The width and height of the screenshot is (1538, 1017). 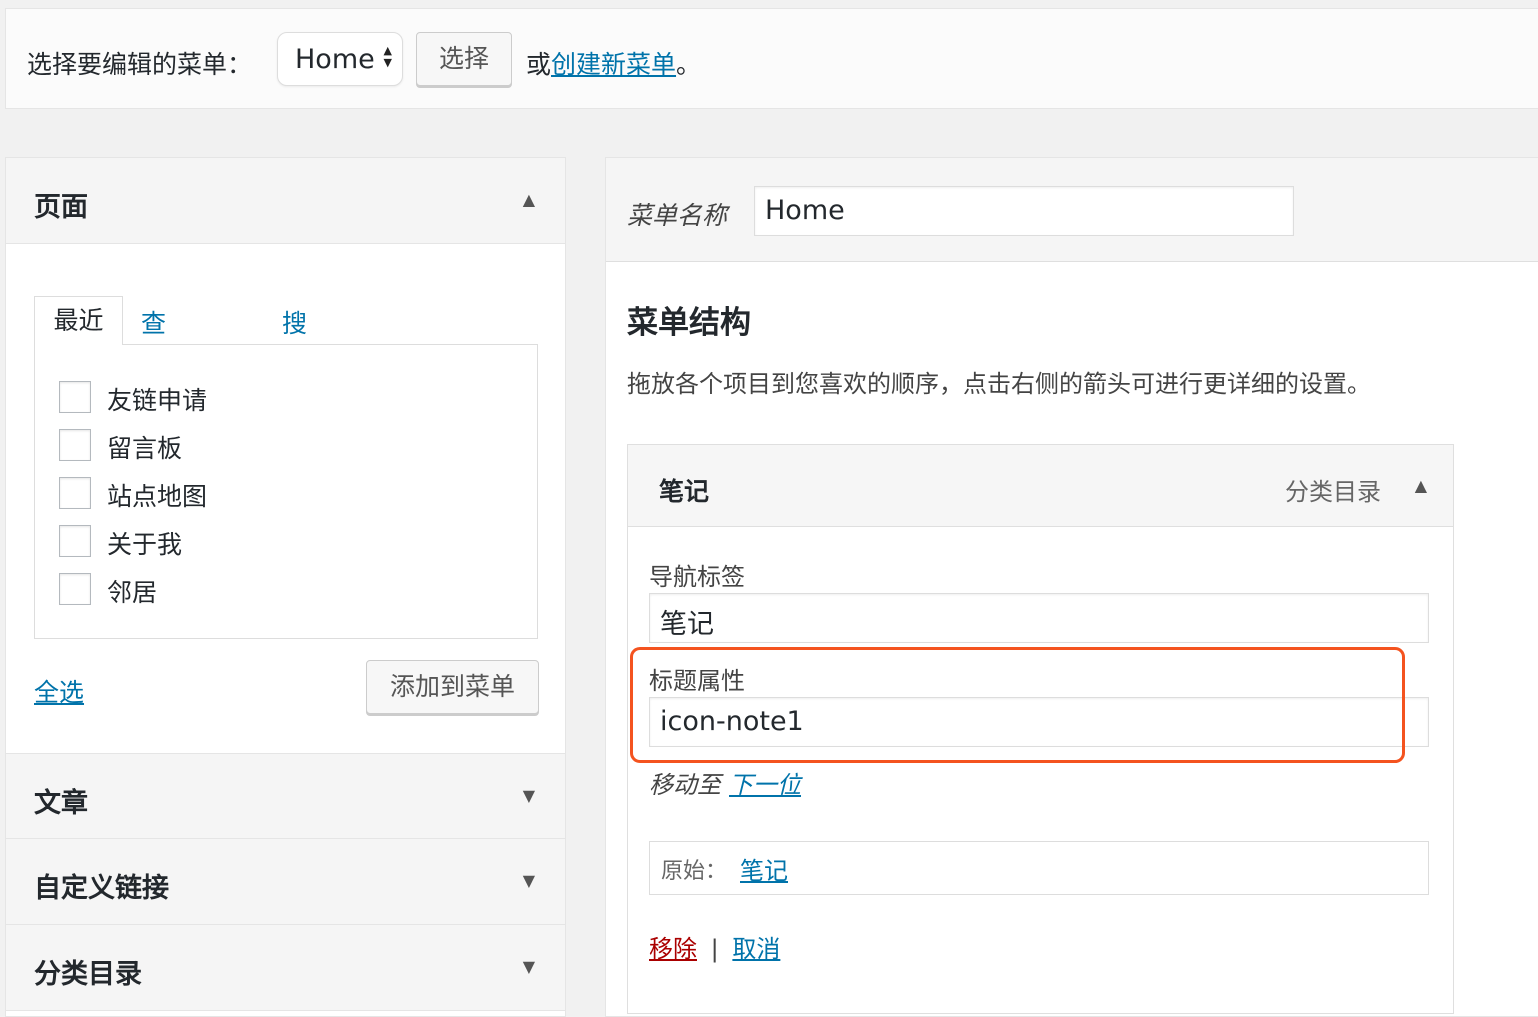 What do you see at coordinates (673, 949) in the screenshot?
I see `remove-link: 移除` at bounding box center [673, 949].